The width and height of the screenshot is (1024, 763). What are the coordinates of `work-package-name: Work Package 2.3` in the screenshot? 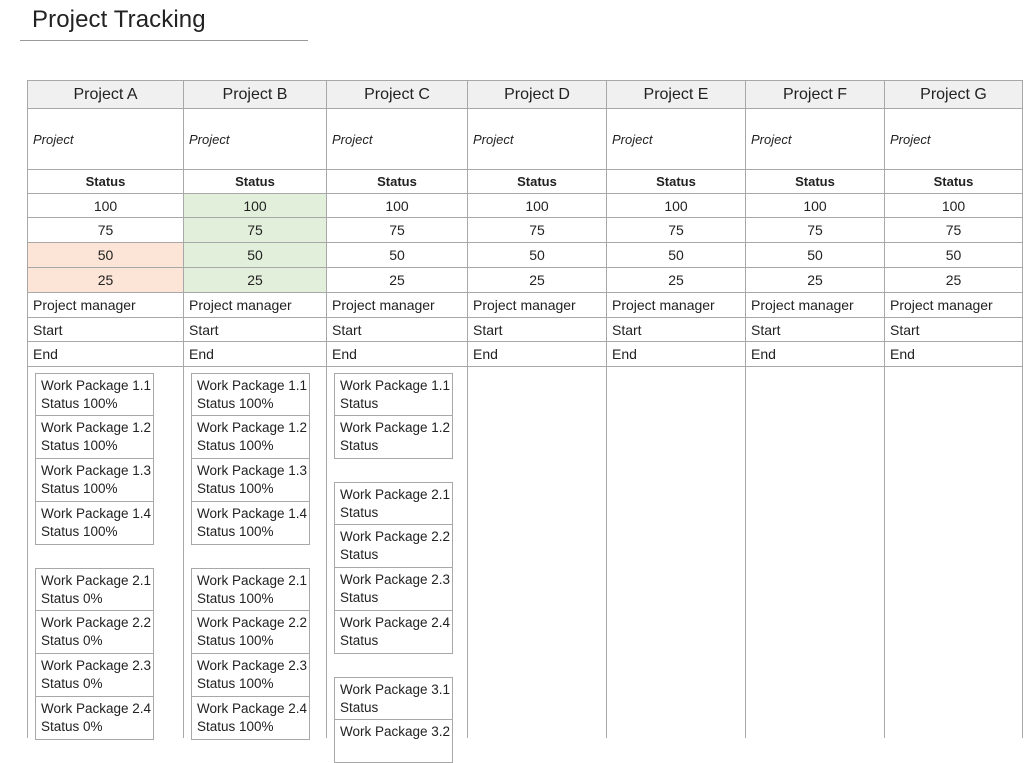 It's located at (395, 579).